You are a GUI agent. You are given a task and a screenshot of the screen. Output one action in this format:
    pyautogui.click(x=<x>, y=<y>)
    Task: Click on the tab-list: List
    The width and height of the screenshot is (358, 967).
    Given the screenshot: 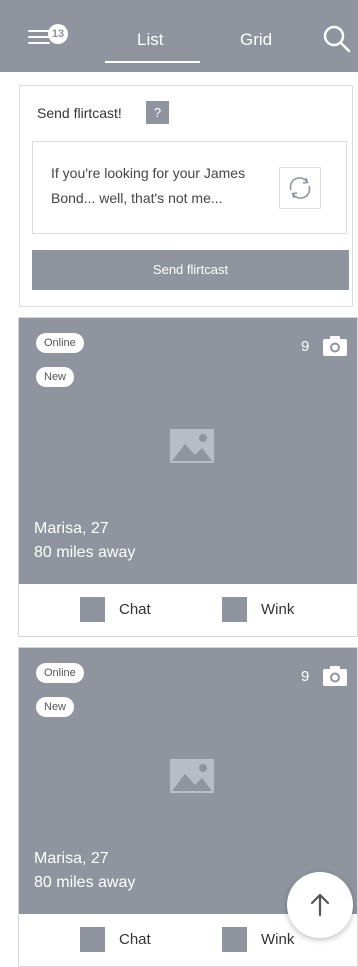 What is the action you would take?
    pyautogui.click(x=150, y=40)
    